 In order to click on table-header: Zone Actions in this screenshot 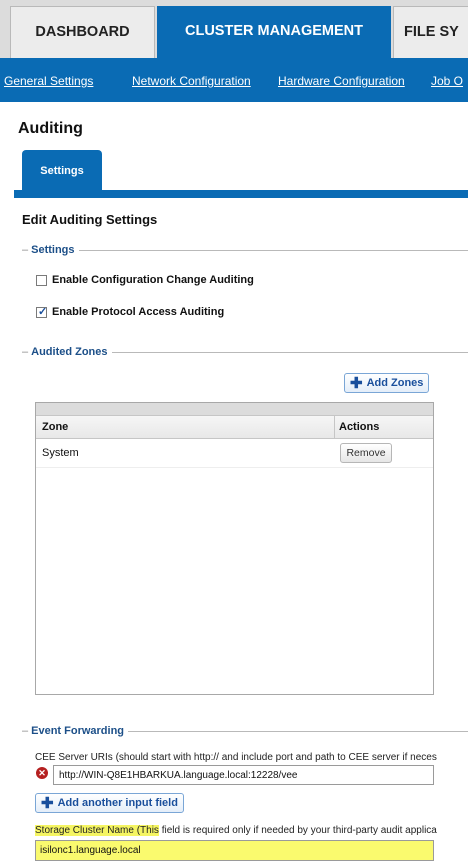, I will do `click(234, 427)`.